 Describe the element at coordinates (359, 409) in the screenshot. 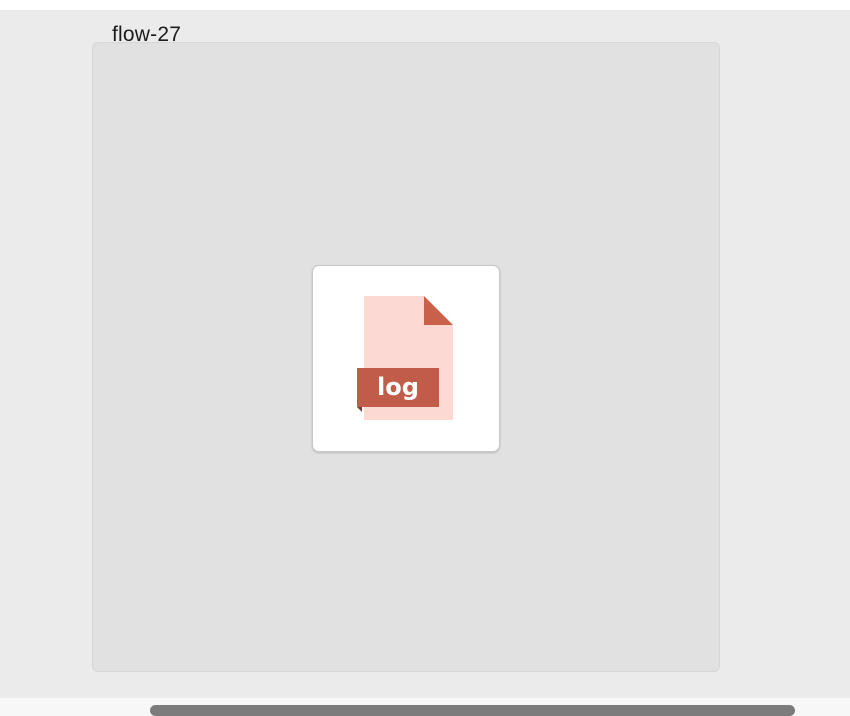

I see `badge-flap` at that location.